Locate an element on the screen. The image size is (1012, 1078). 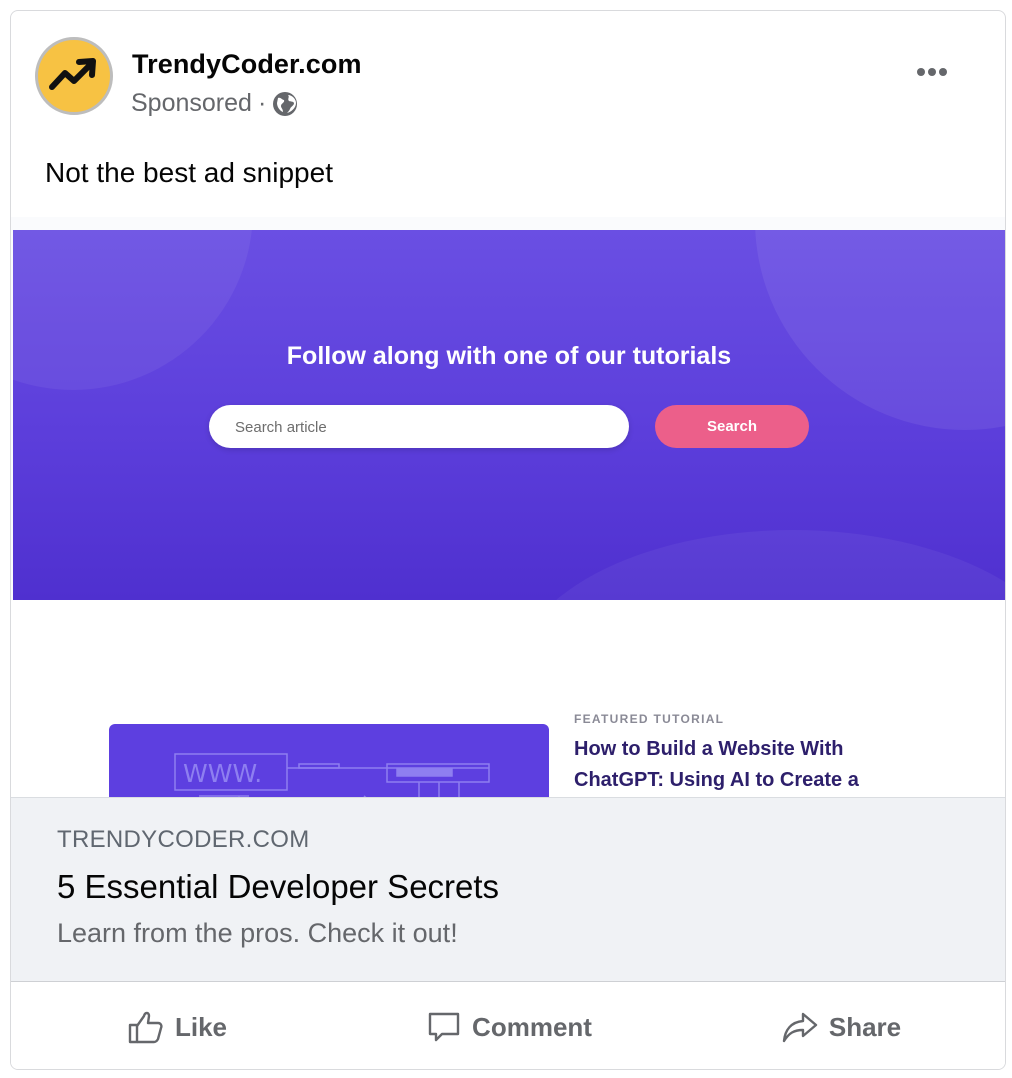
share-label: Share is located at coordinates (865, 1026).